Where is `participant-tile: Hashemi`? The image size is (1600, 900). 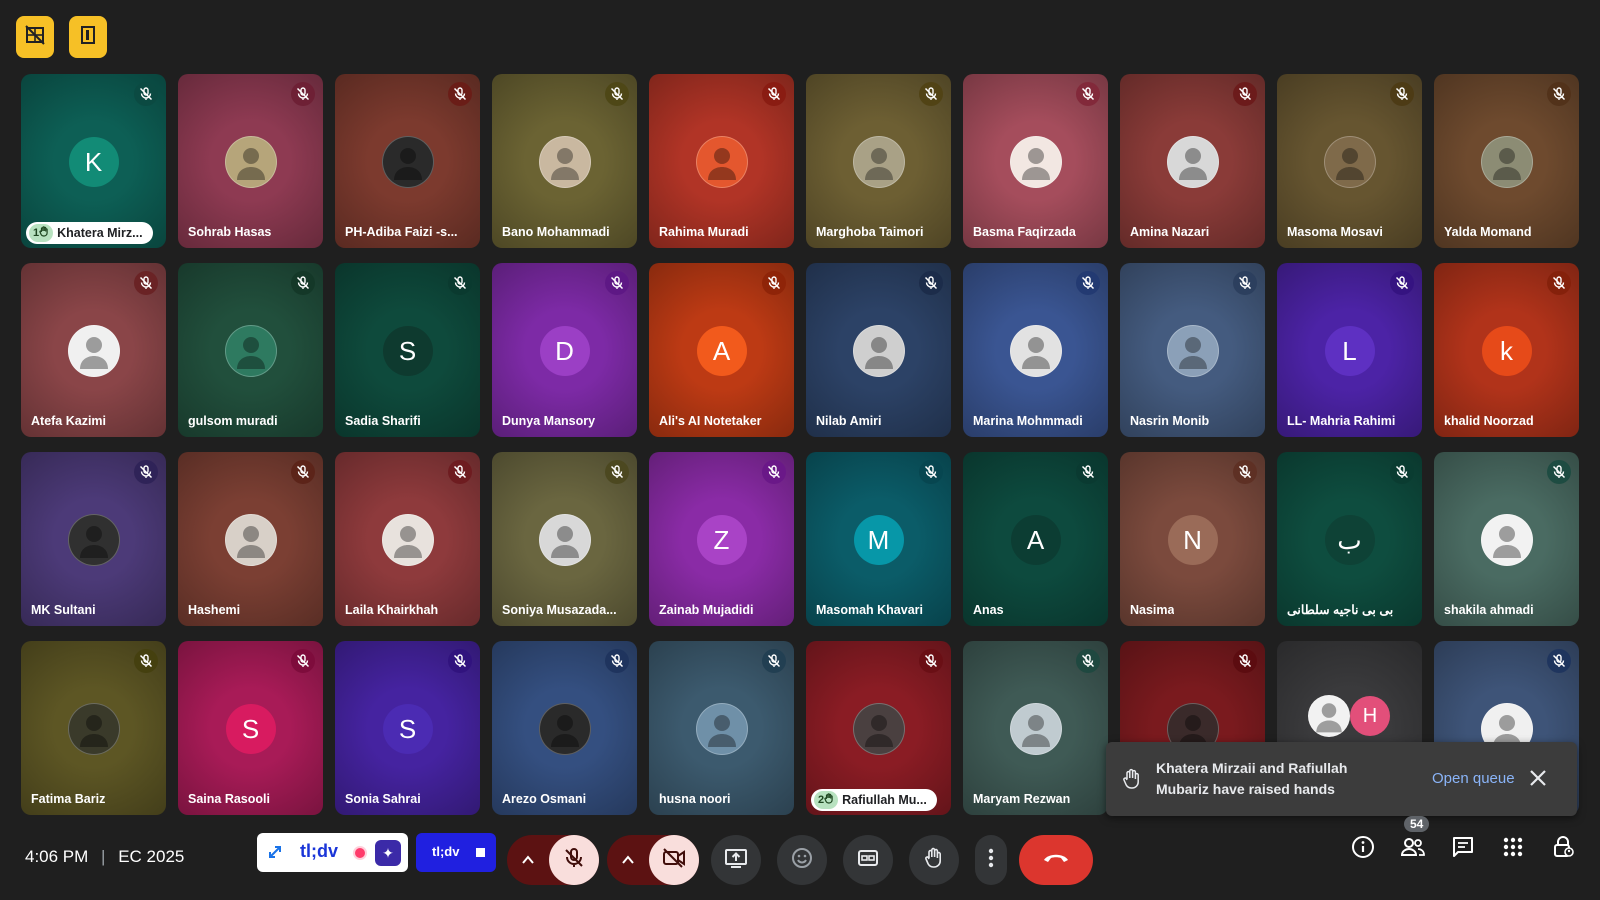
participant-tile: Hashemi is located at coordinates (250, 539).